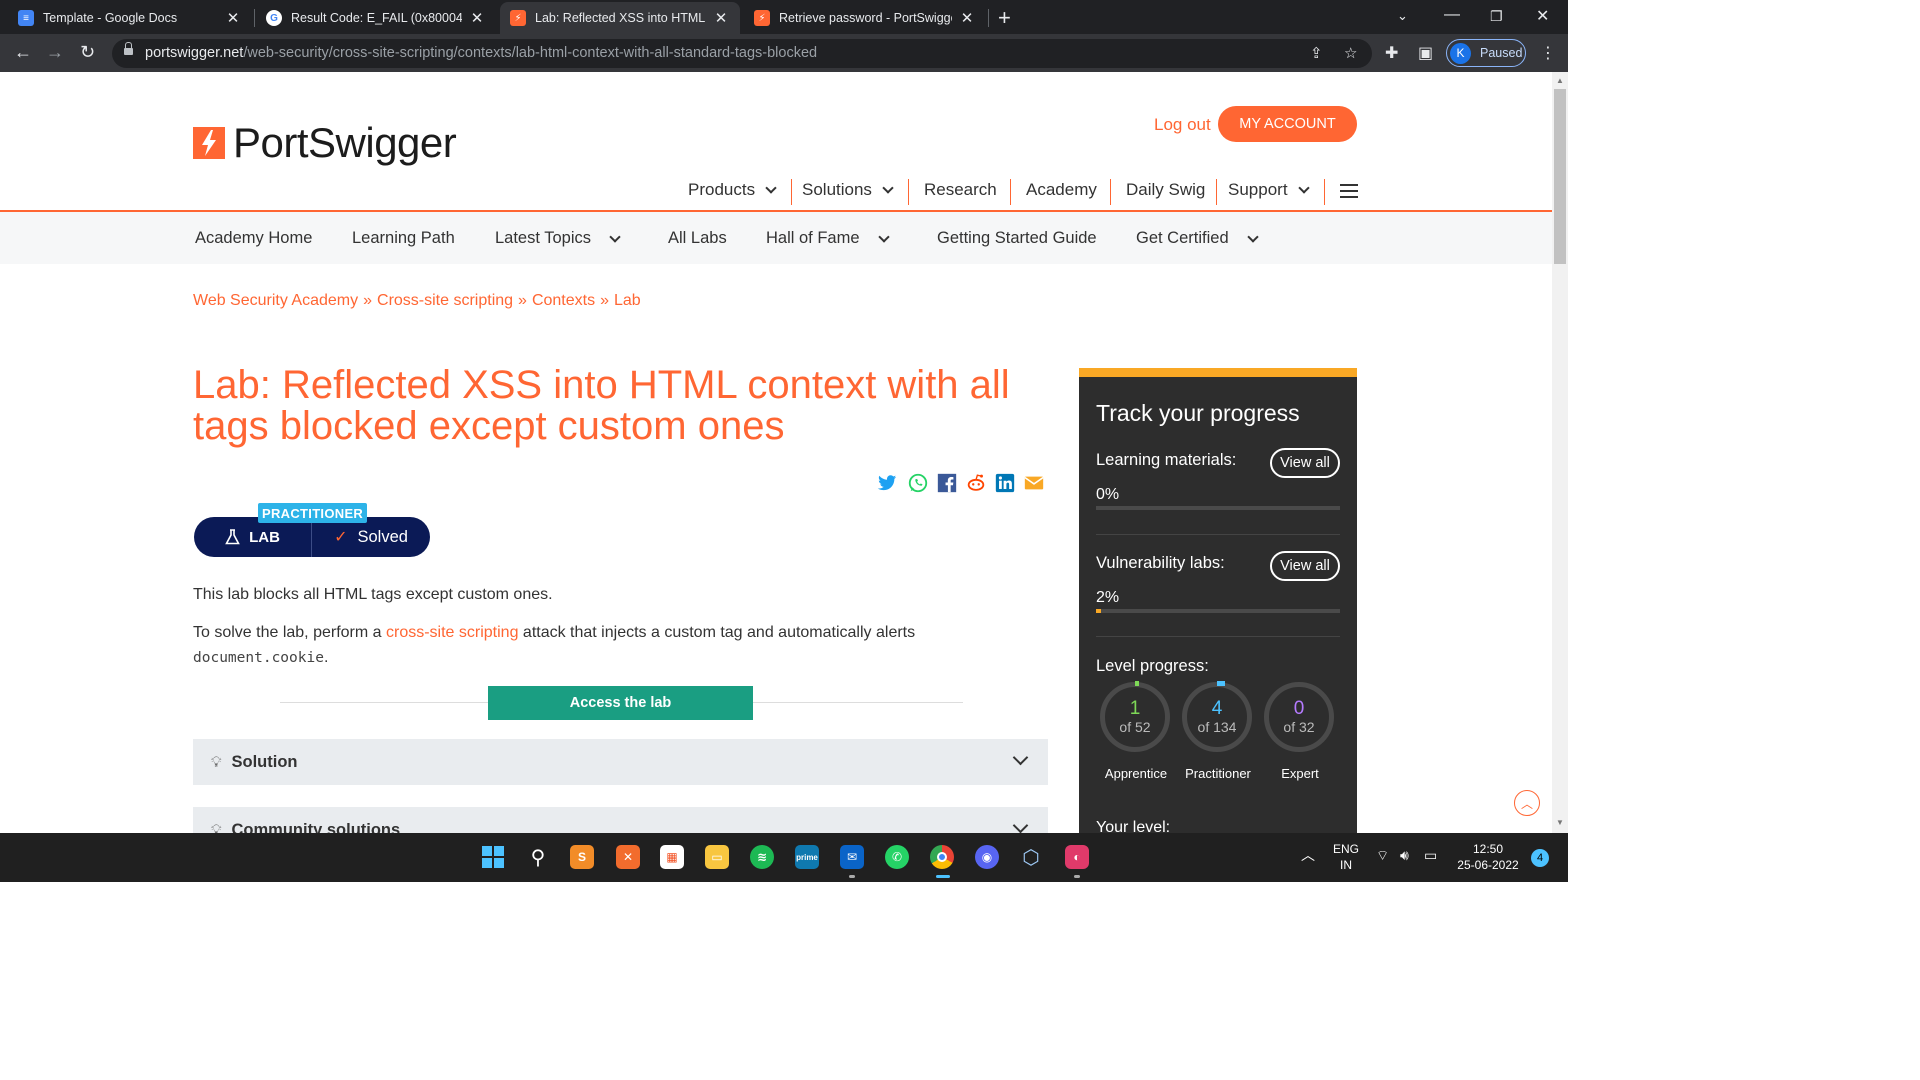  Describe the element at coordinates (672, 857) in the screenshot. I see `microsoft-store-icon: ▦` at that location.